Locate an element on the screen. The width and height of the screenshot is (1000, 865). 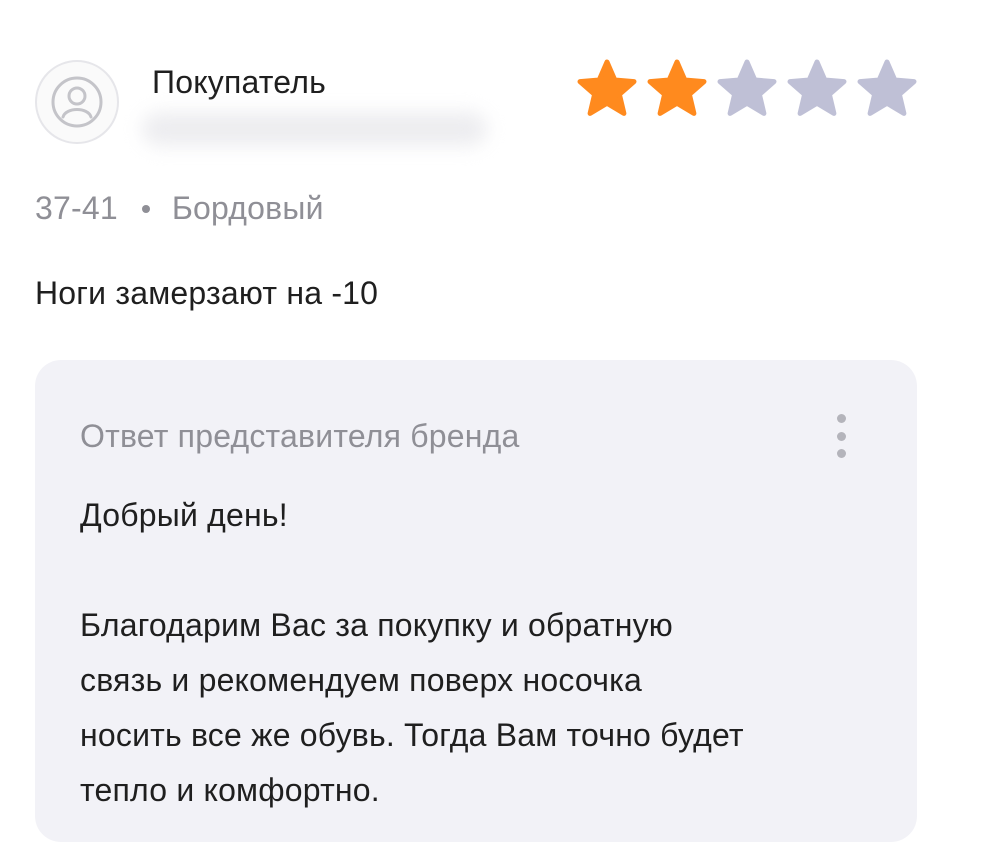
avatar is located at coordinates (77, 102).